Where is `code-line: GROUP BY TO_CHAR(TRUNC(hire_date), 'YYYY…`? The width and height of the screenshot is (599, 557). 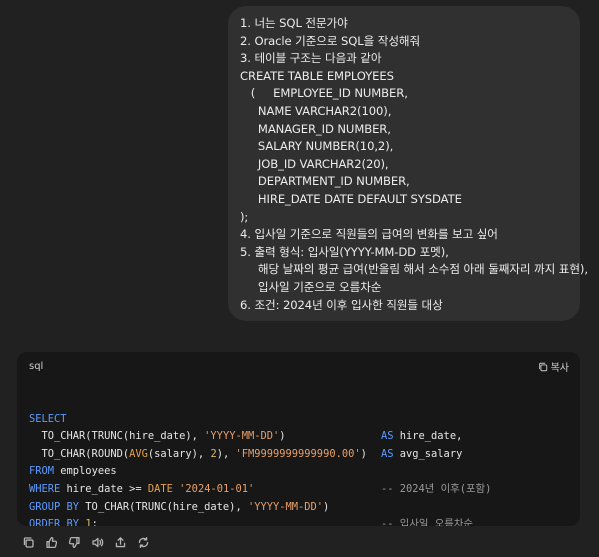
code-line: GROUP BY TO_CHAR(TRUNC(hire_date), 'YYYY… is located at coordinates (298, 508).